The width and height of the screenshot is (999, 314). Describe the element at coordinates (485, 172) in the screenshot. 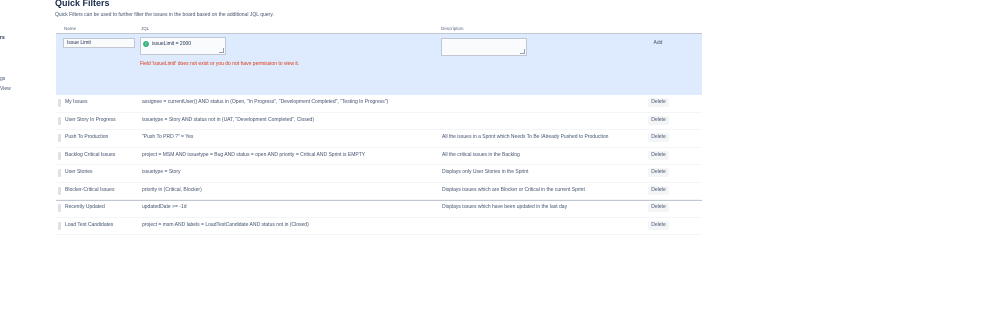

I see `filter-description: Displays only User Stories in the Sprint` at that location.